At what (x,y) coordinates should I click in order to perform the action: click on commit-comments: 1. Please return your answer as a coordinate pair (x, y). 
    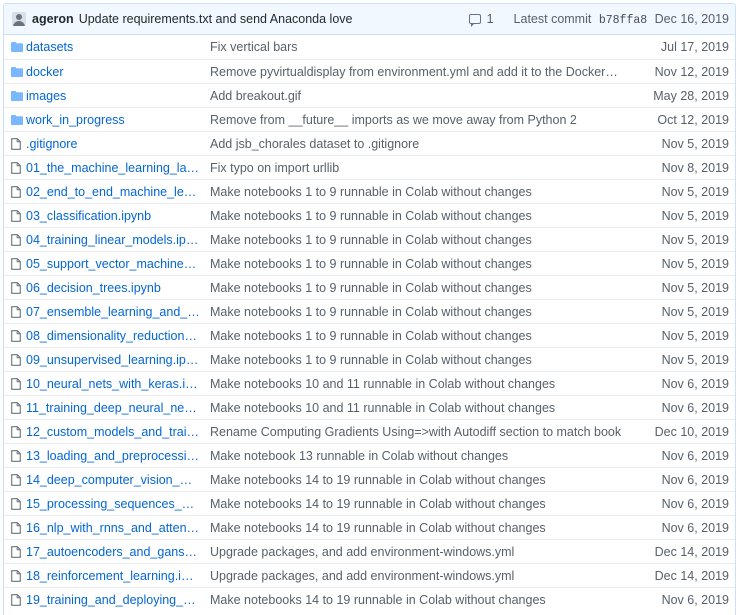
    Looking at the image, I should click on (481, 19).